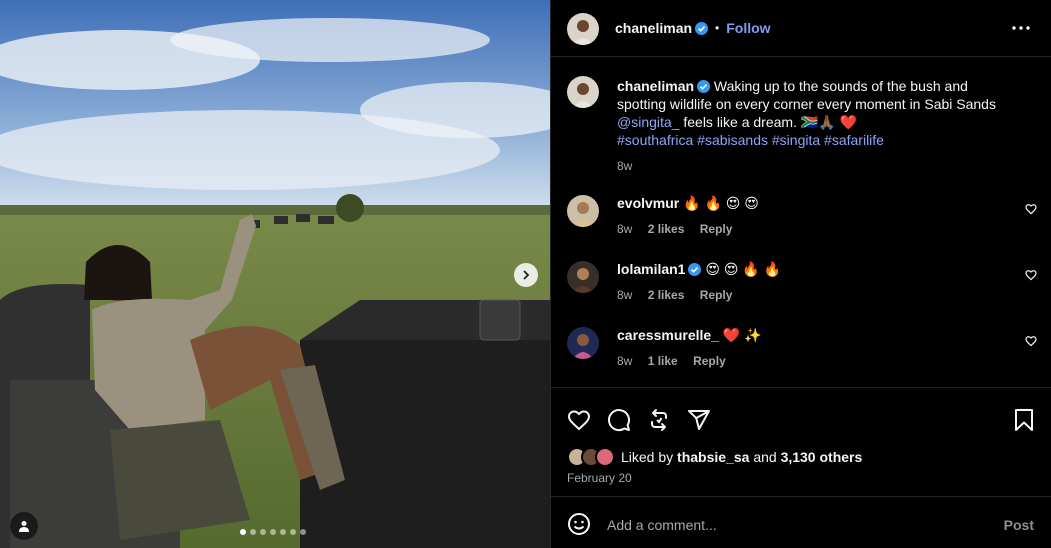  I want to click on post-comment-button: Post, so click(1019, 525).